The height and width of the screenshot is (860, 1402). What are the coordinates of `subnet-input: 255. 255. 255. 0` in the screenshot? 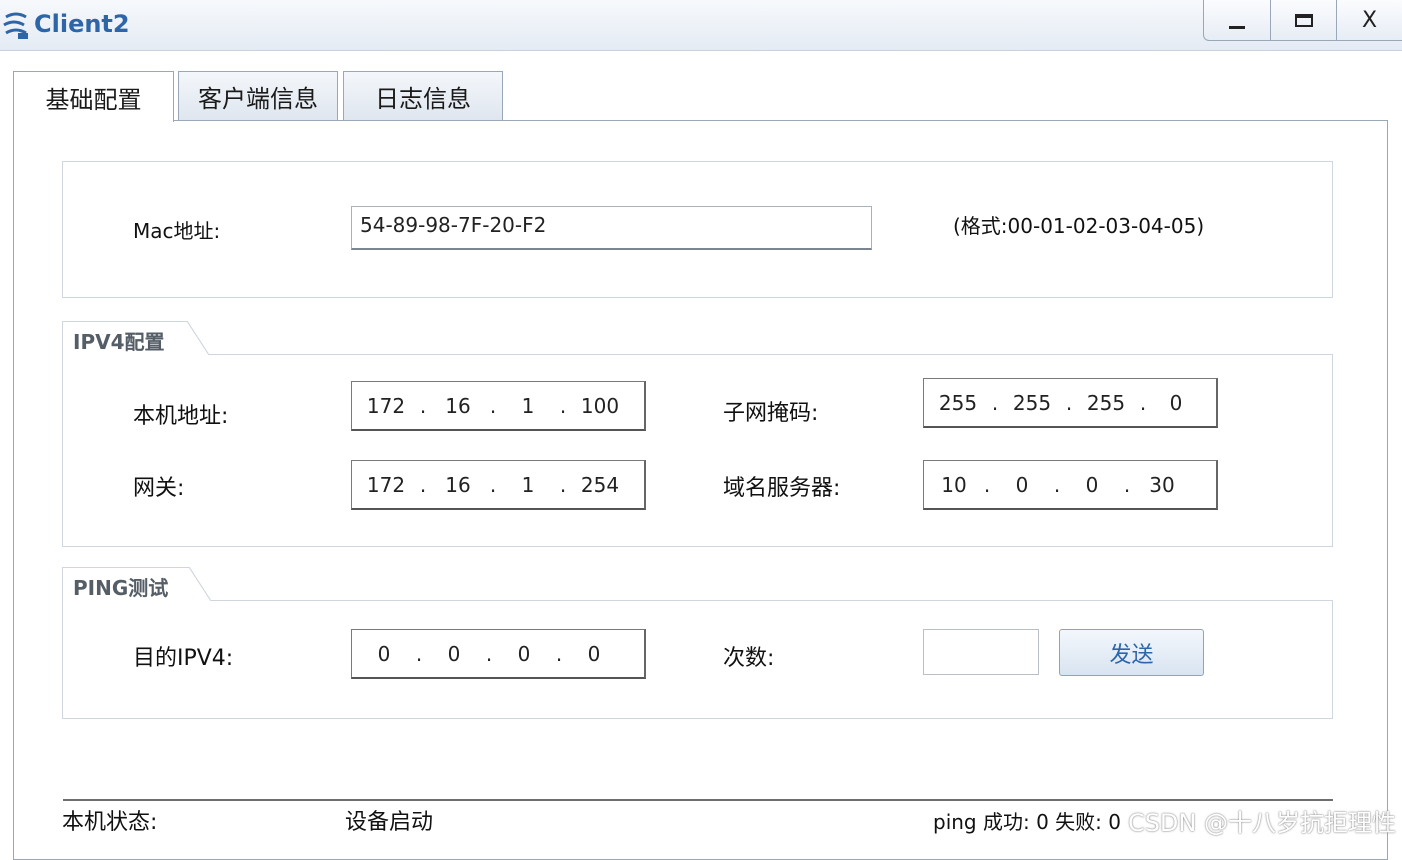 It's located at (1070, 403).